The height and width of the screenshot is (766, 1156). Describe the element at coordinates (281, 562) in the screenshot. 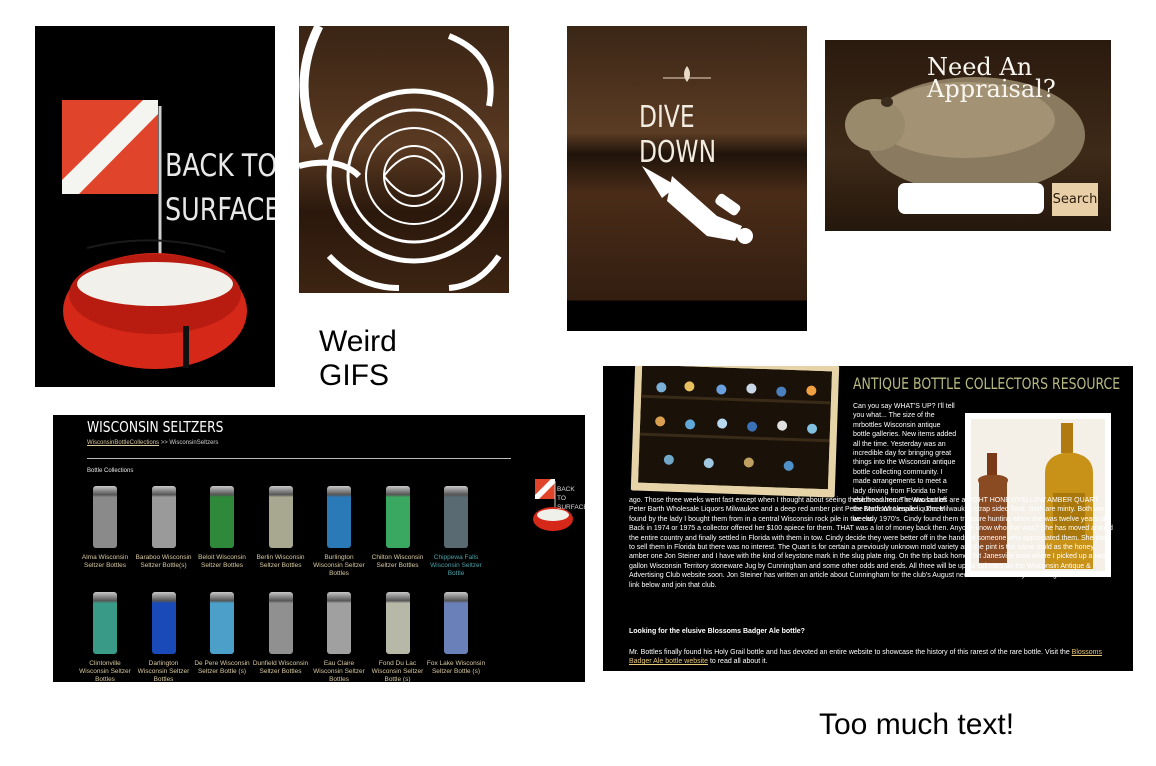

I see `bottle-gallery-label: Berlin Wisconsin Seltzer Bottles` at that location.